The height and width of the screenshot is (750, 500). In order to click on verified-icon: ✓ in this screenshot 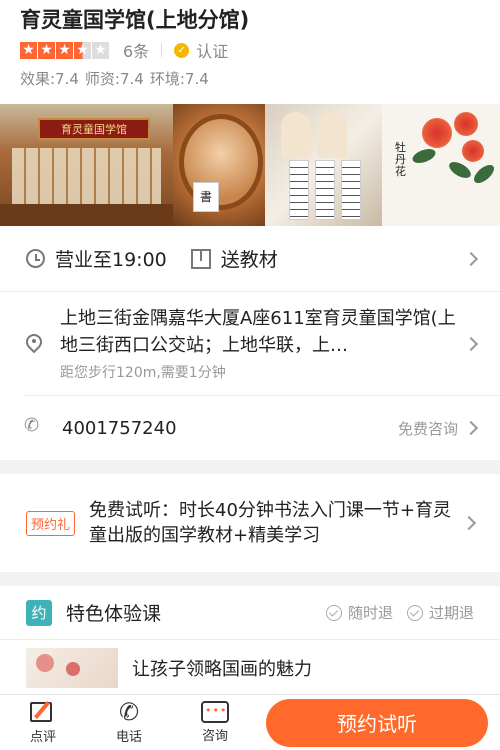, I will do `click(182, 50)`.